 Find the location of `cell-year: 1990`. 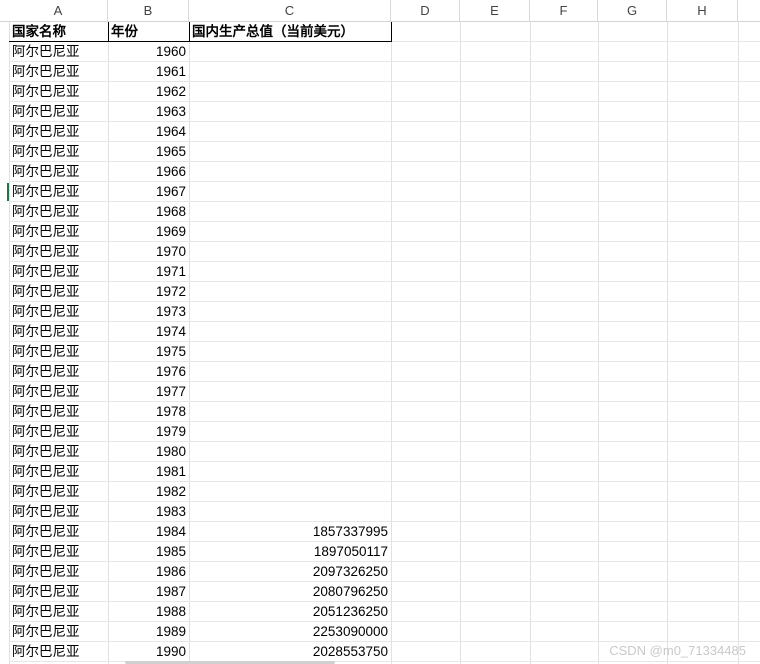

cell-year: 1990 is located at coordinates (148, 652).